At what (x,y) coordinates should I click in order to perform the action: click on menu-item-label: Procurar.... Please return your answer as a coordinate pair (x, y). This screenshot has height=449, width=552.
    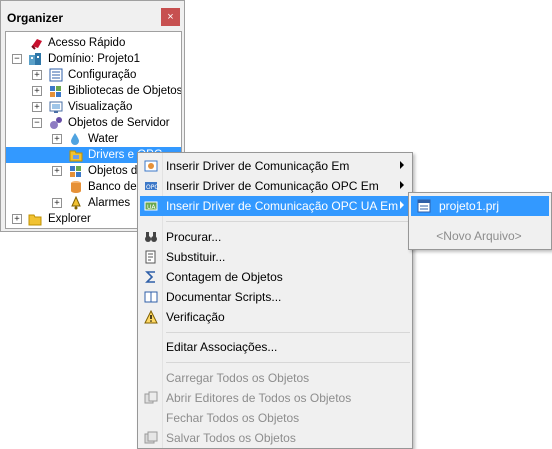
    Looking at the image, I should click on (194, 237).